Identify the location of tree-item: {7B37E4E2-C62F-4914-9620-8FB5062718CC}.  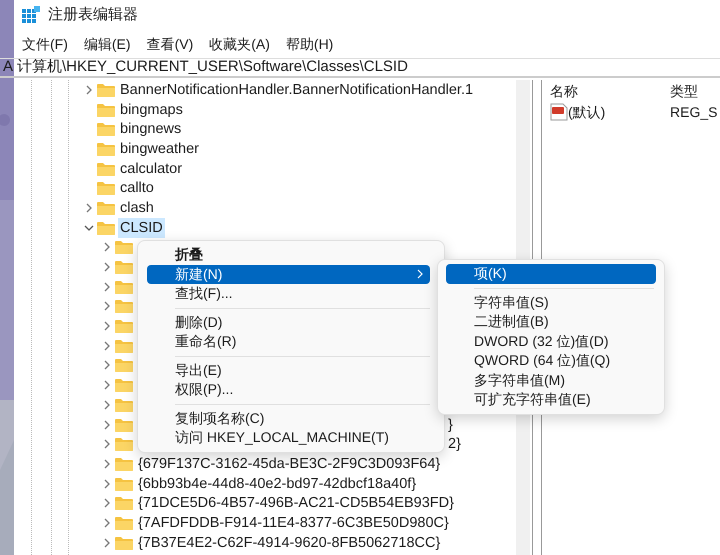
(289, 542).